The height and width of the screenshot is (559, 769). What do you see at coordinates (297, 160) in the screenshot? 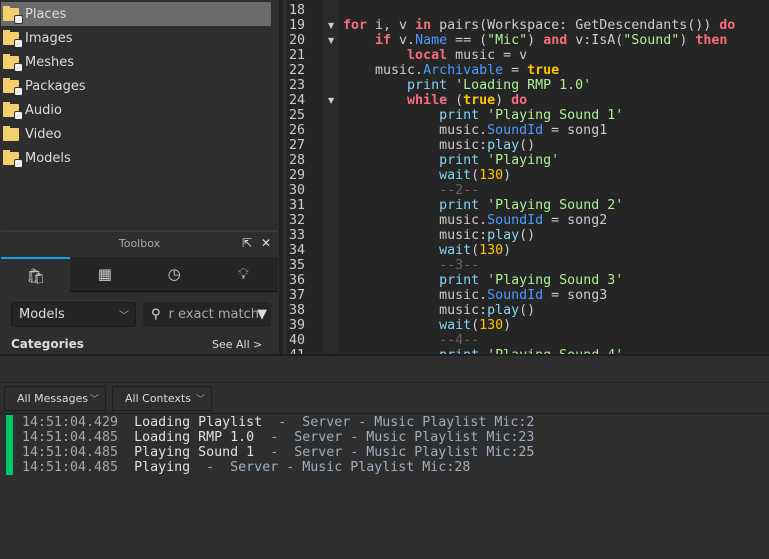
I see `line-number: 28` at bounding box center [297, 160].